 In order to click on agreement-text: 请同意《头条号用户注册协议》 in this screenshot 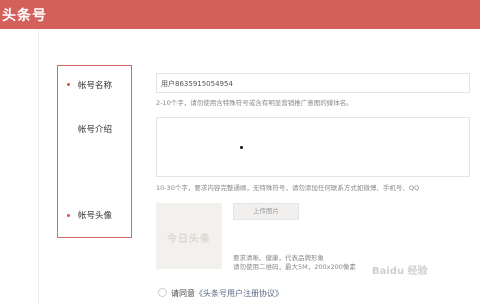, I will do `click(227, 293)`.